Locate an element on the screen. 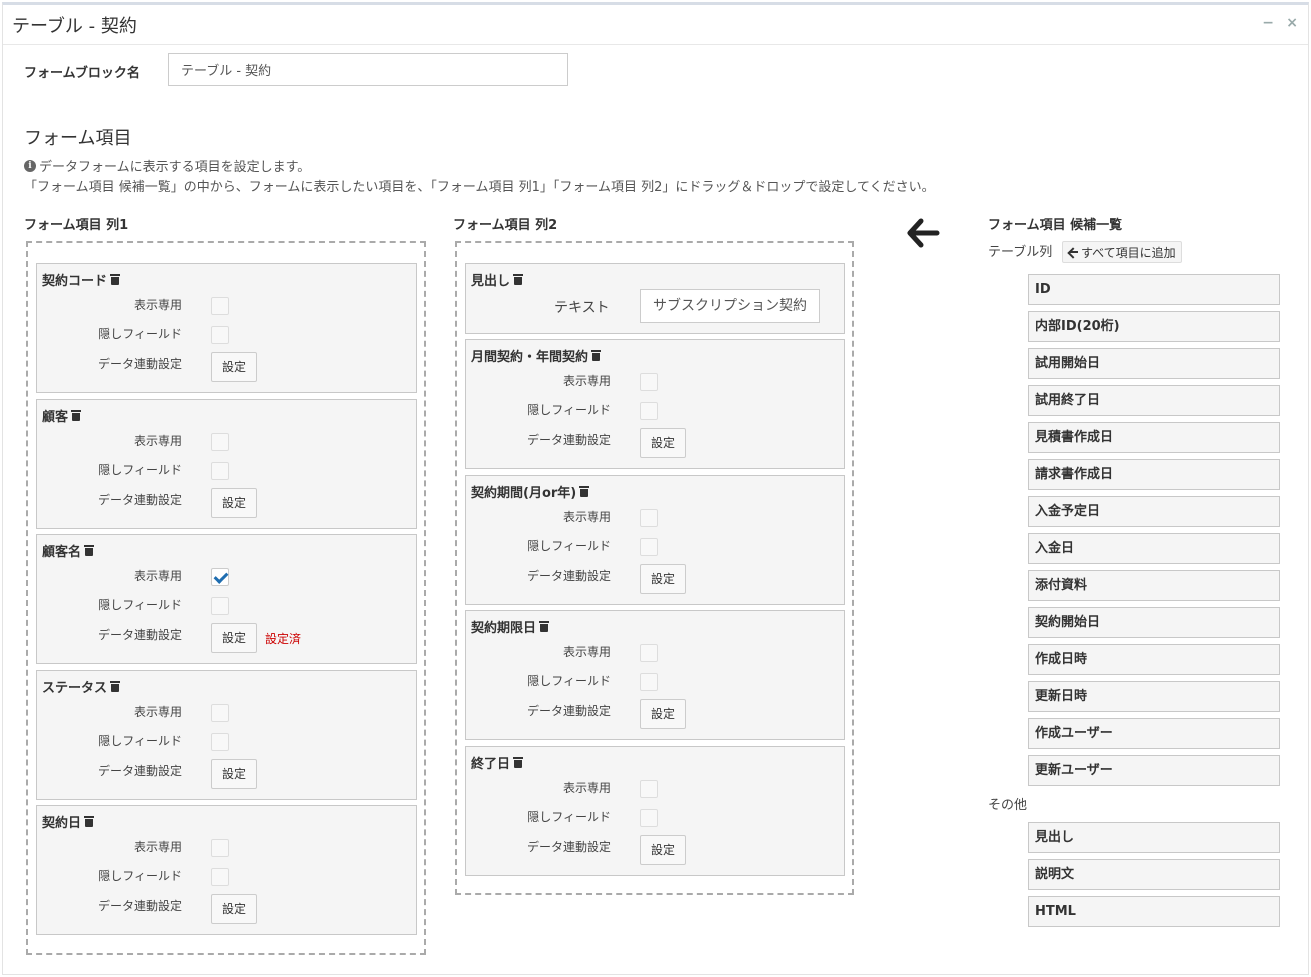 The image size is (1311, 977). arrow-left-icon is located at coordinates (923, 233).